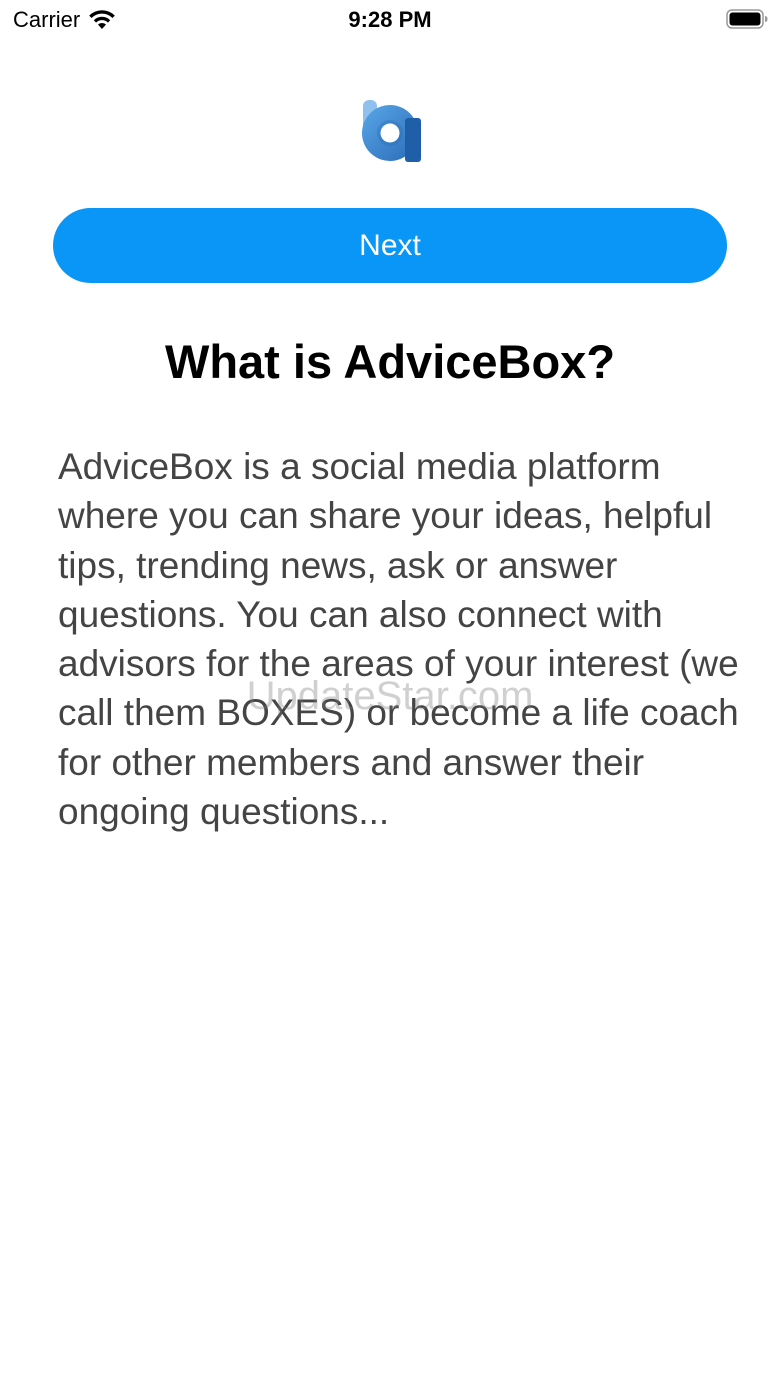 Image resolution: width=780 pixels, height=1387 pixels. Describe the element at coordinates (747, 19) in the screenshot. I see `battery-icon` at that location.